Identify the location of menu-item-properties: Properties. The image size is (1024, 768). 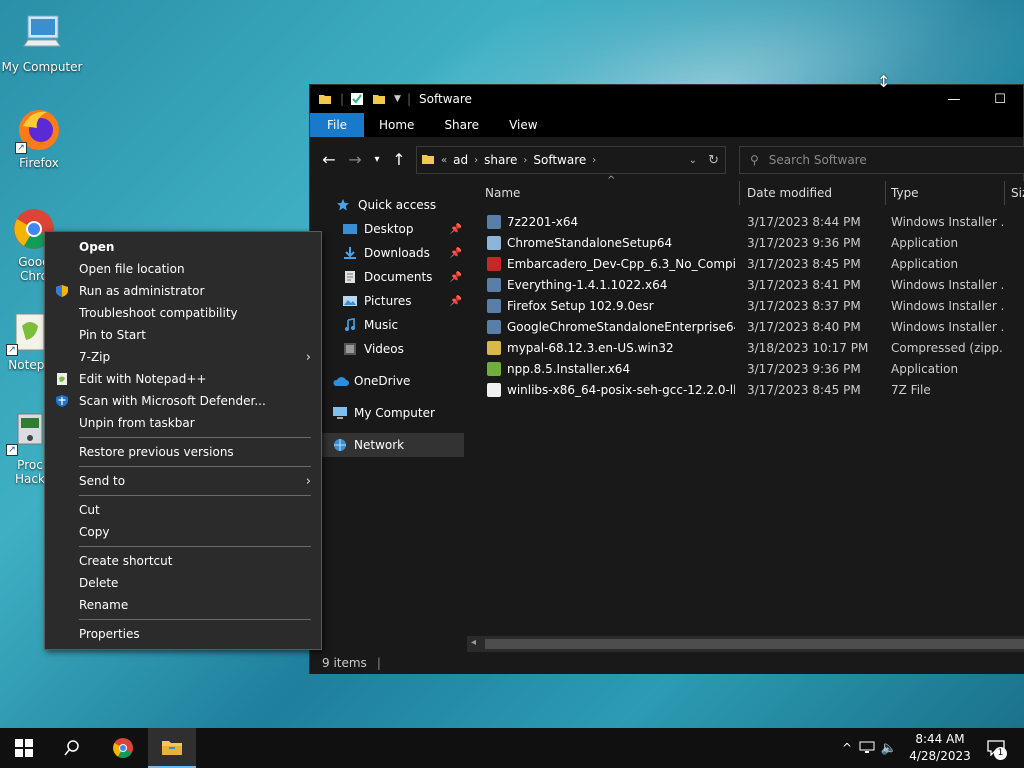
(183, 634).